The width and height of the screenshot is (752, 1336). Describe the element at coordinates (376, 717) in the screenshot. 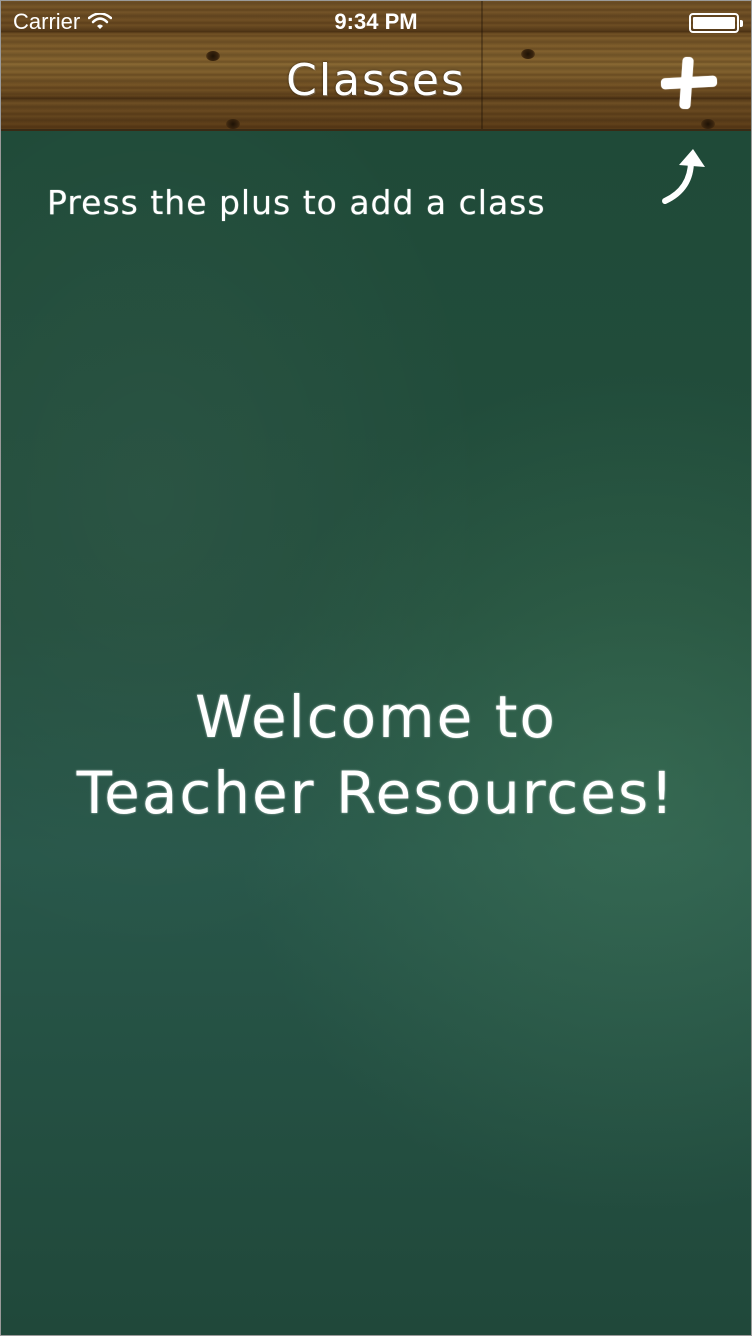

I see `welcome-line-1: Welcome to` at that location.